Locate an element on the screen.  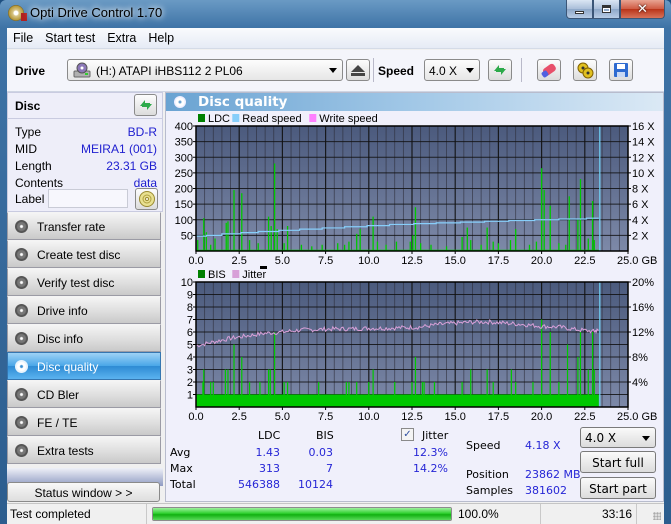
speed-label: Speed is located at coordinates (396, 71).